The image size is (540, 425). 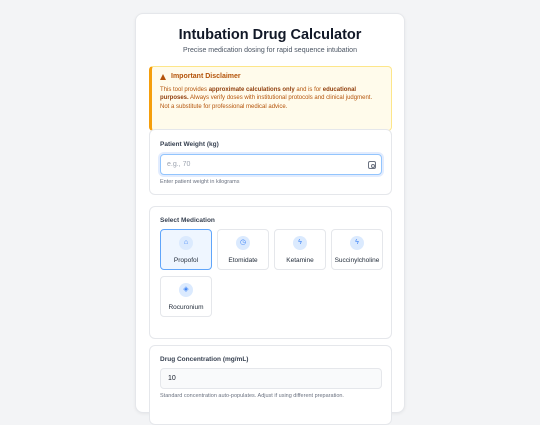 What do you see at coordinates (184, 90) in the screenshot?
I see `disclaimer-text-part: This tool provides` at bounding box center [184, 90].